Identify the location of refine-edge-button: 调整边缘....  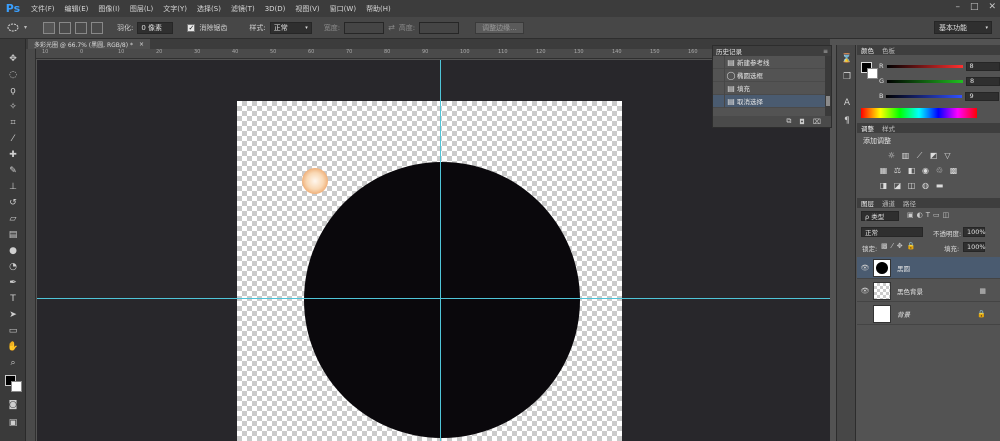
(499, 27).